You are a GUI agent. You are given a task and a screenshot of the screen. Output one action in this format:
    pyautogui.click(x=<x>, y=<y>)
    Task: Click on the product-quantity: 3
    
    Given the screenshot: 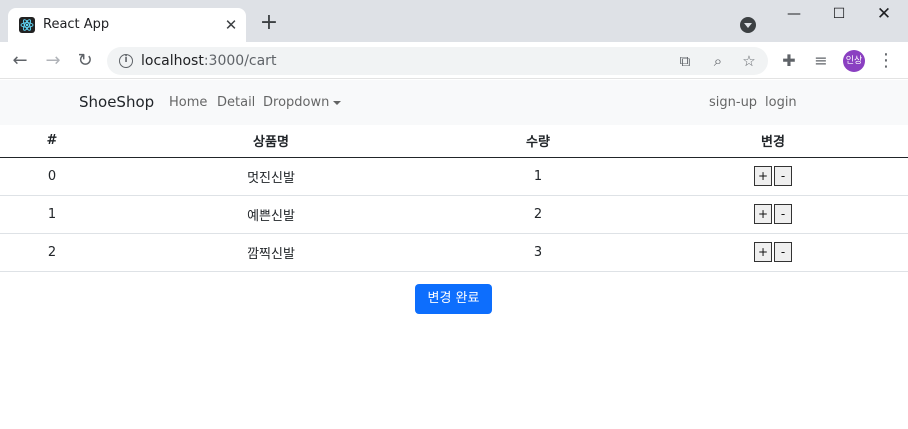 What is the action you would take?
    pyautogui.click(x=538, y=252)
    